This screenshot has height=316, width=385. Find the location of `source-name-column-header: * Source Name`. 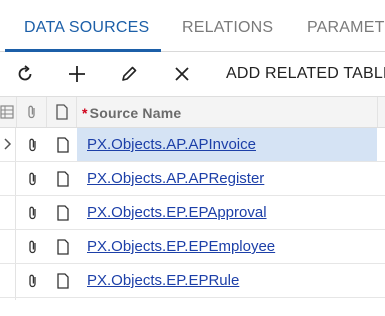

source-name-column-header: * Source Name is located at coordinates (131, 113).